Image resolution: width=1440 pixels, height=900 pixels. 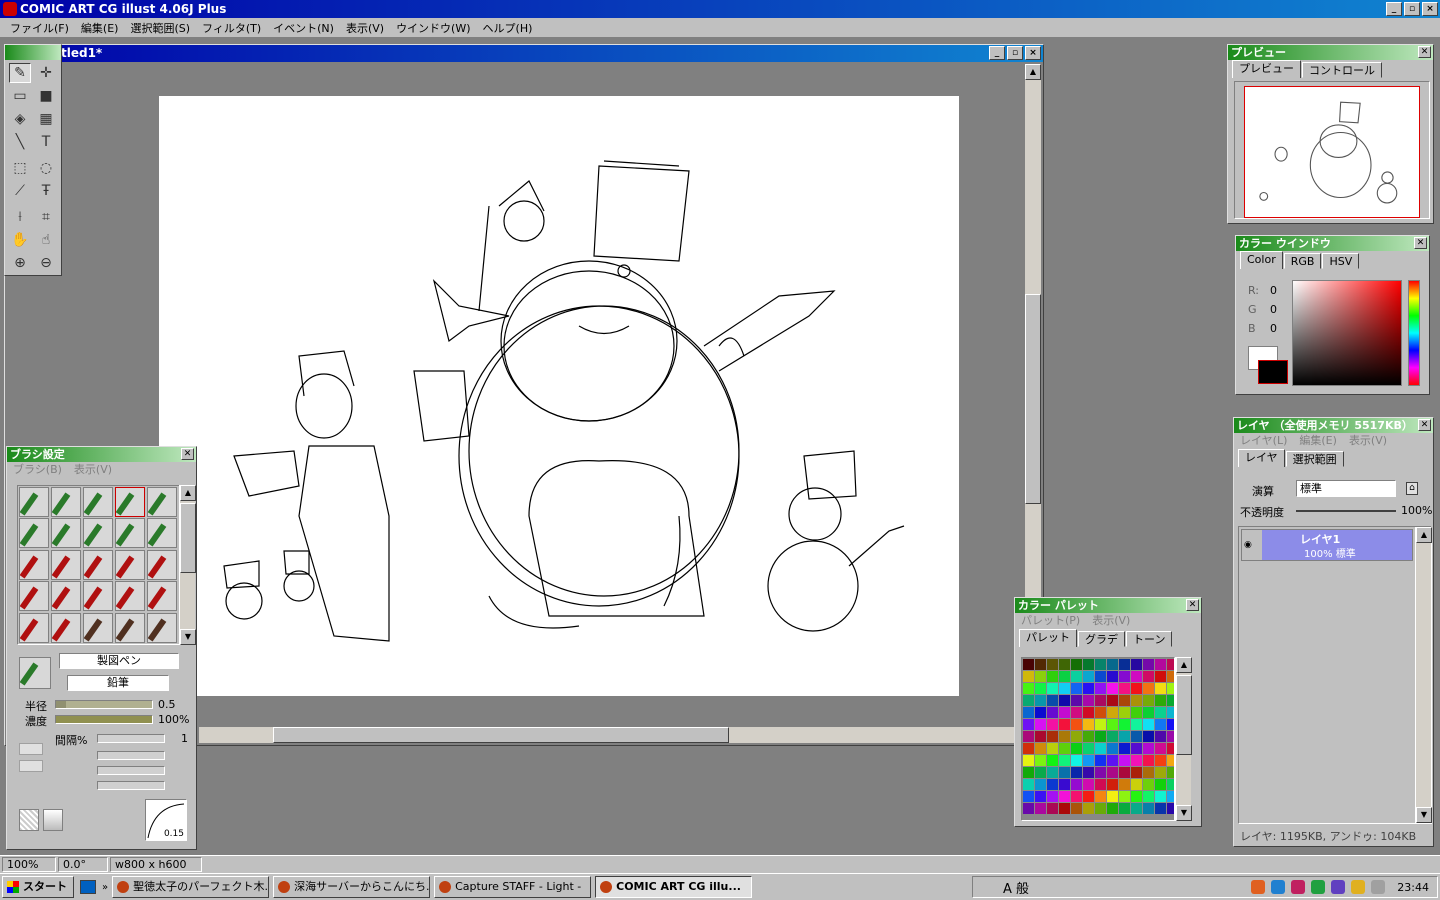 I want to click on tab-hsv: HSV, so click(x=1341, y=261).